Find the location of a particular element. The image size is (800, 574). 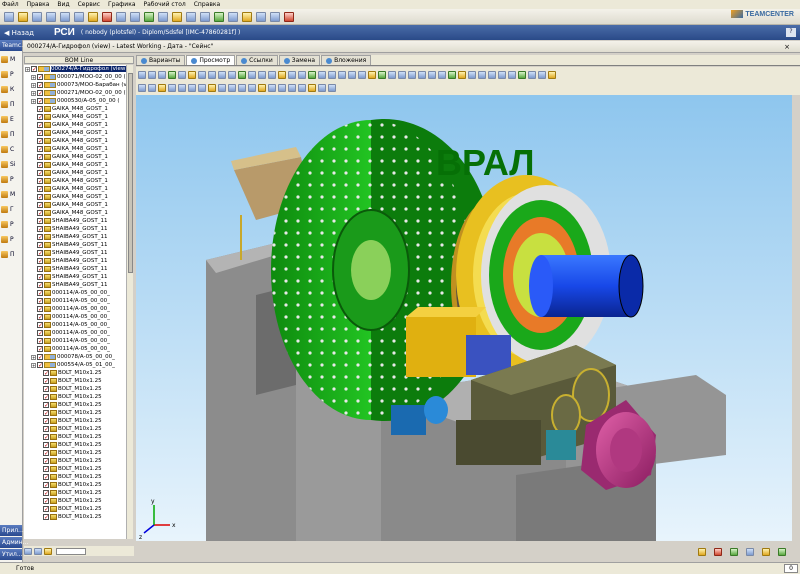

axes-icon is located at coordinates (392, 74).